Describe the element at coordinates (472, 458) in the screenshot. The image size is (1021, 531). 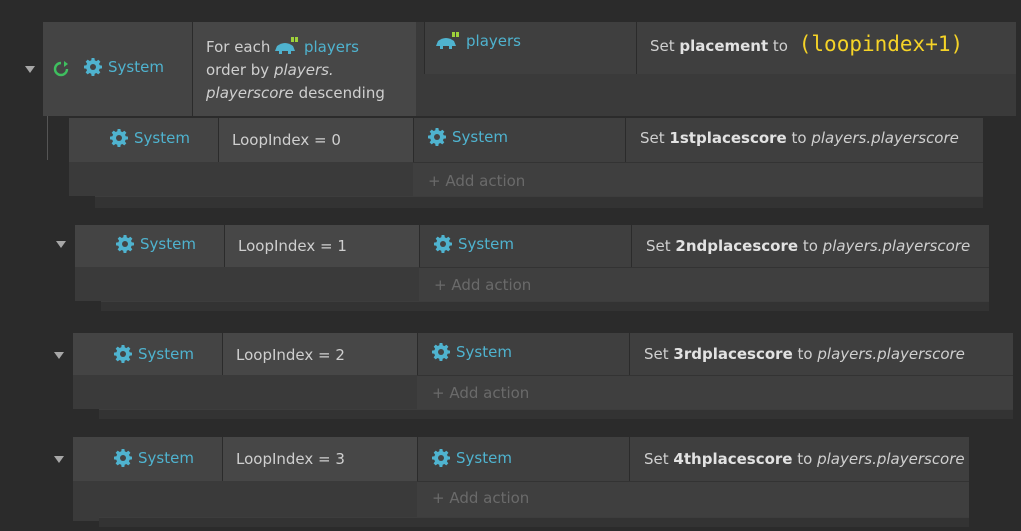
I see `sub-event-3-action-object: System` at that location.